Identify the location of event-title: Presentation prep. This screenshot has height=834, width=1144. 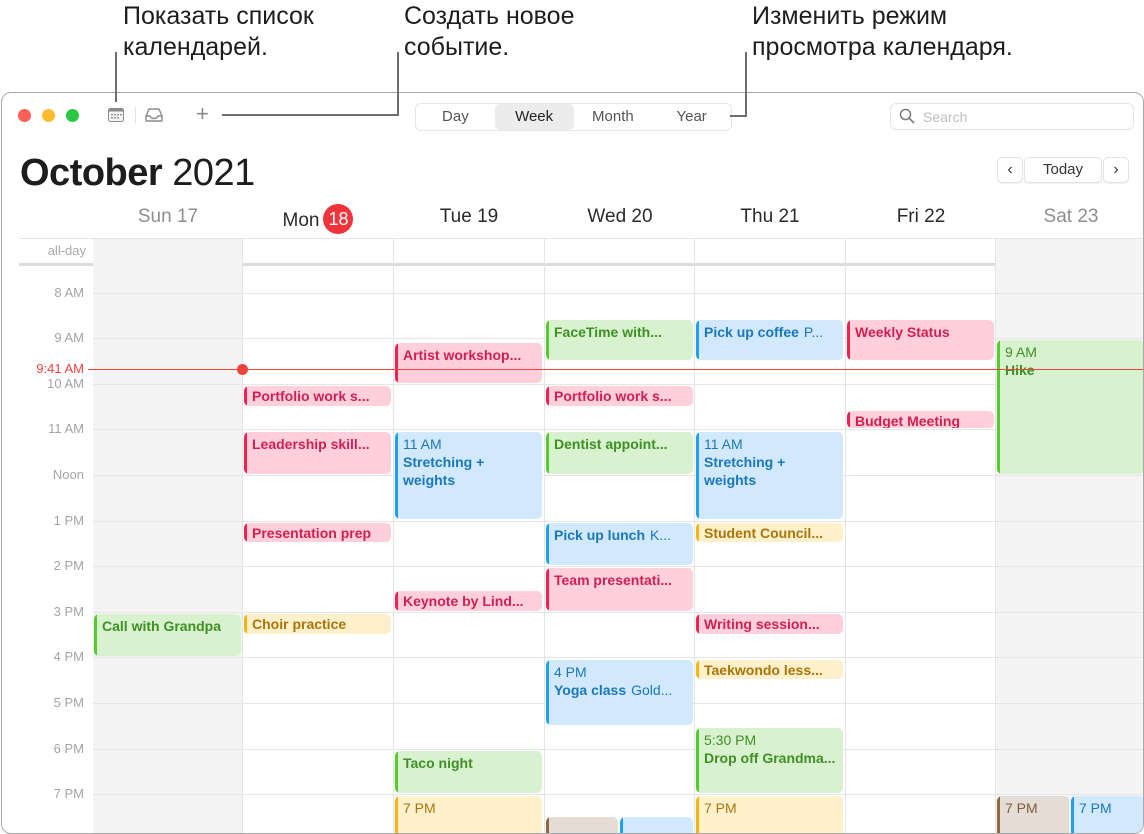
(312, 532).